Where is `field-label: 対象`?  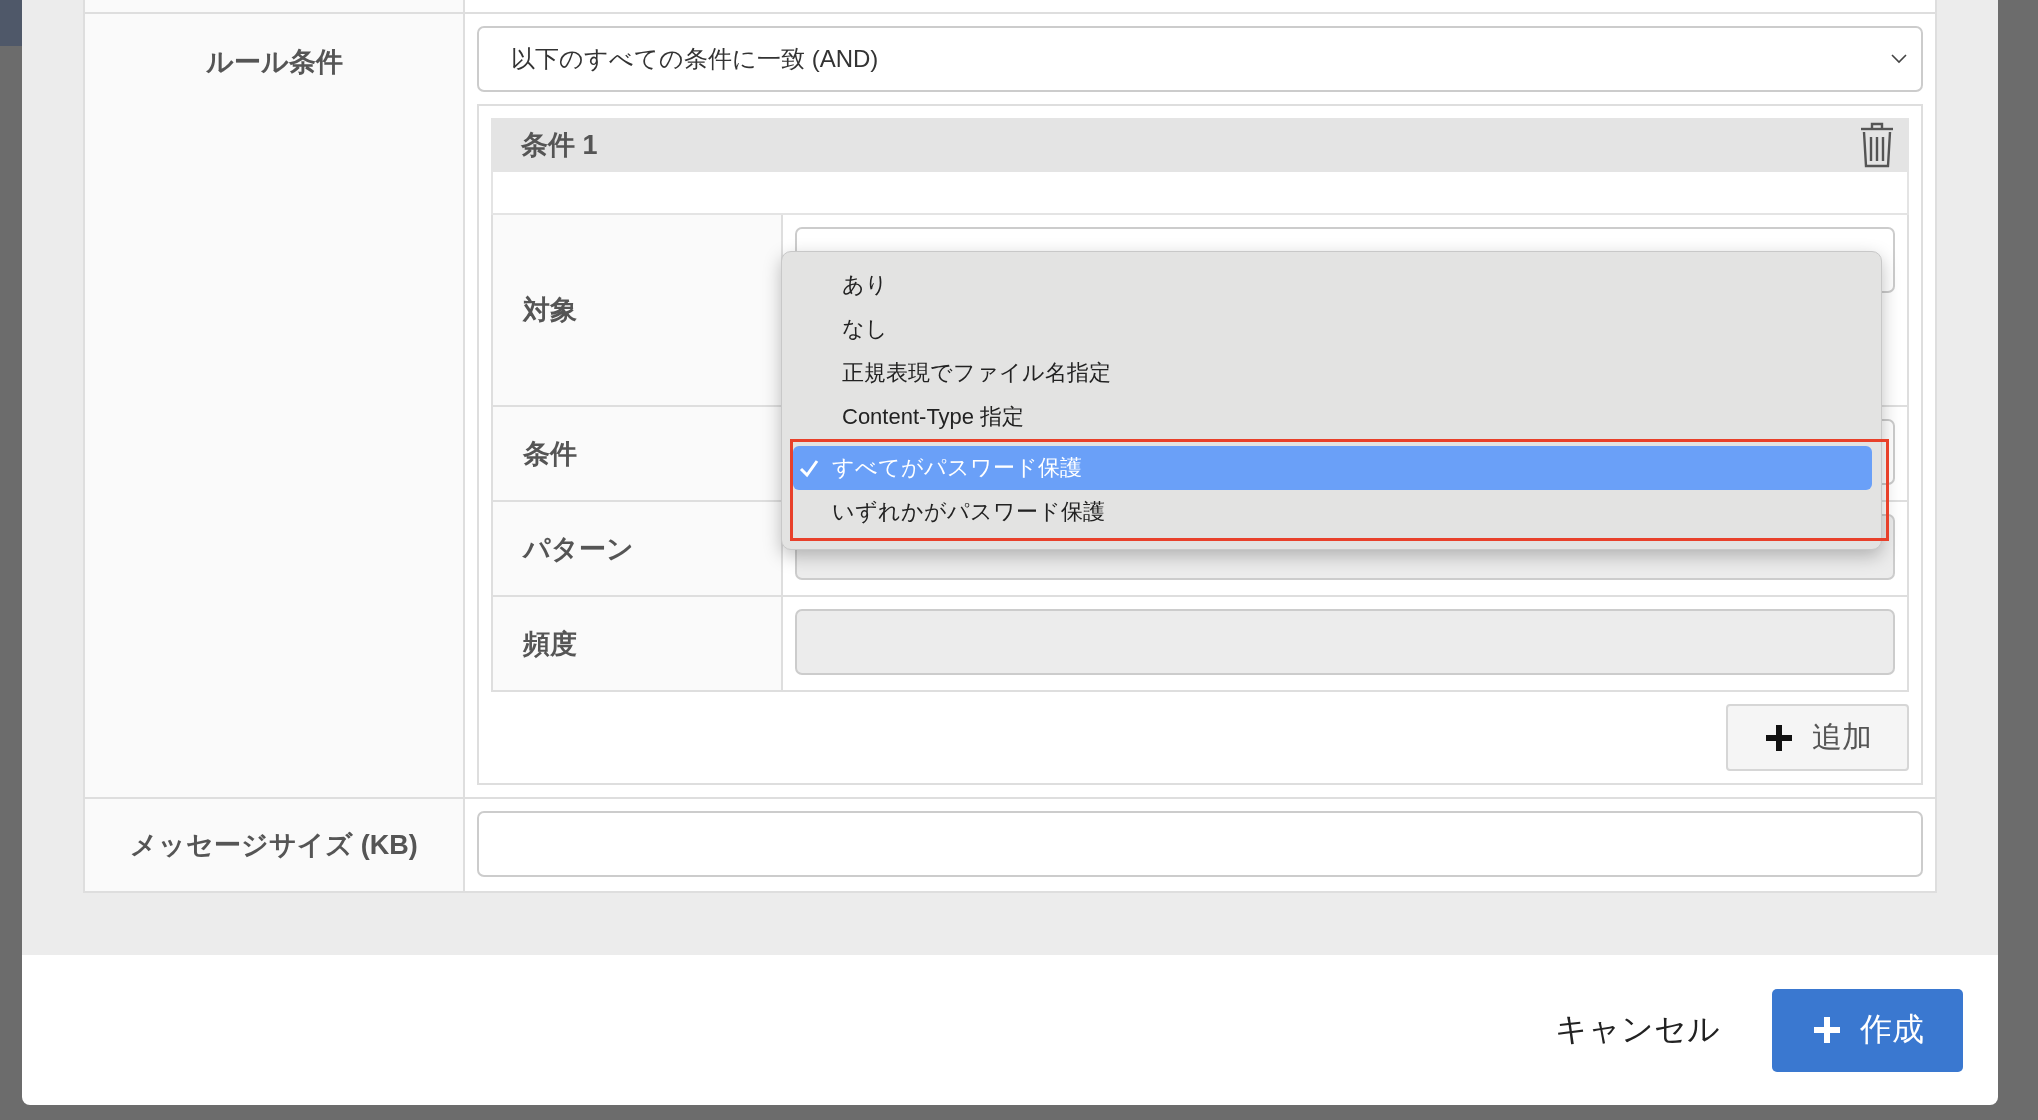 field-label: 対象 is located at coordinates (550, 310).